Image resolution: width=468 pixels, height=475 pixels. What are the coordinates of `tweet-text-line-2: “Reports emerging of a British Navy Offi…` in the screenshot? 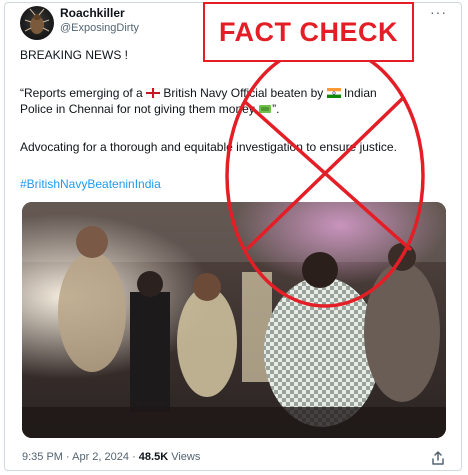 It's located at (198, 93).